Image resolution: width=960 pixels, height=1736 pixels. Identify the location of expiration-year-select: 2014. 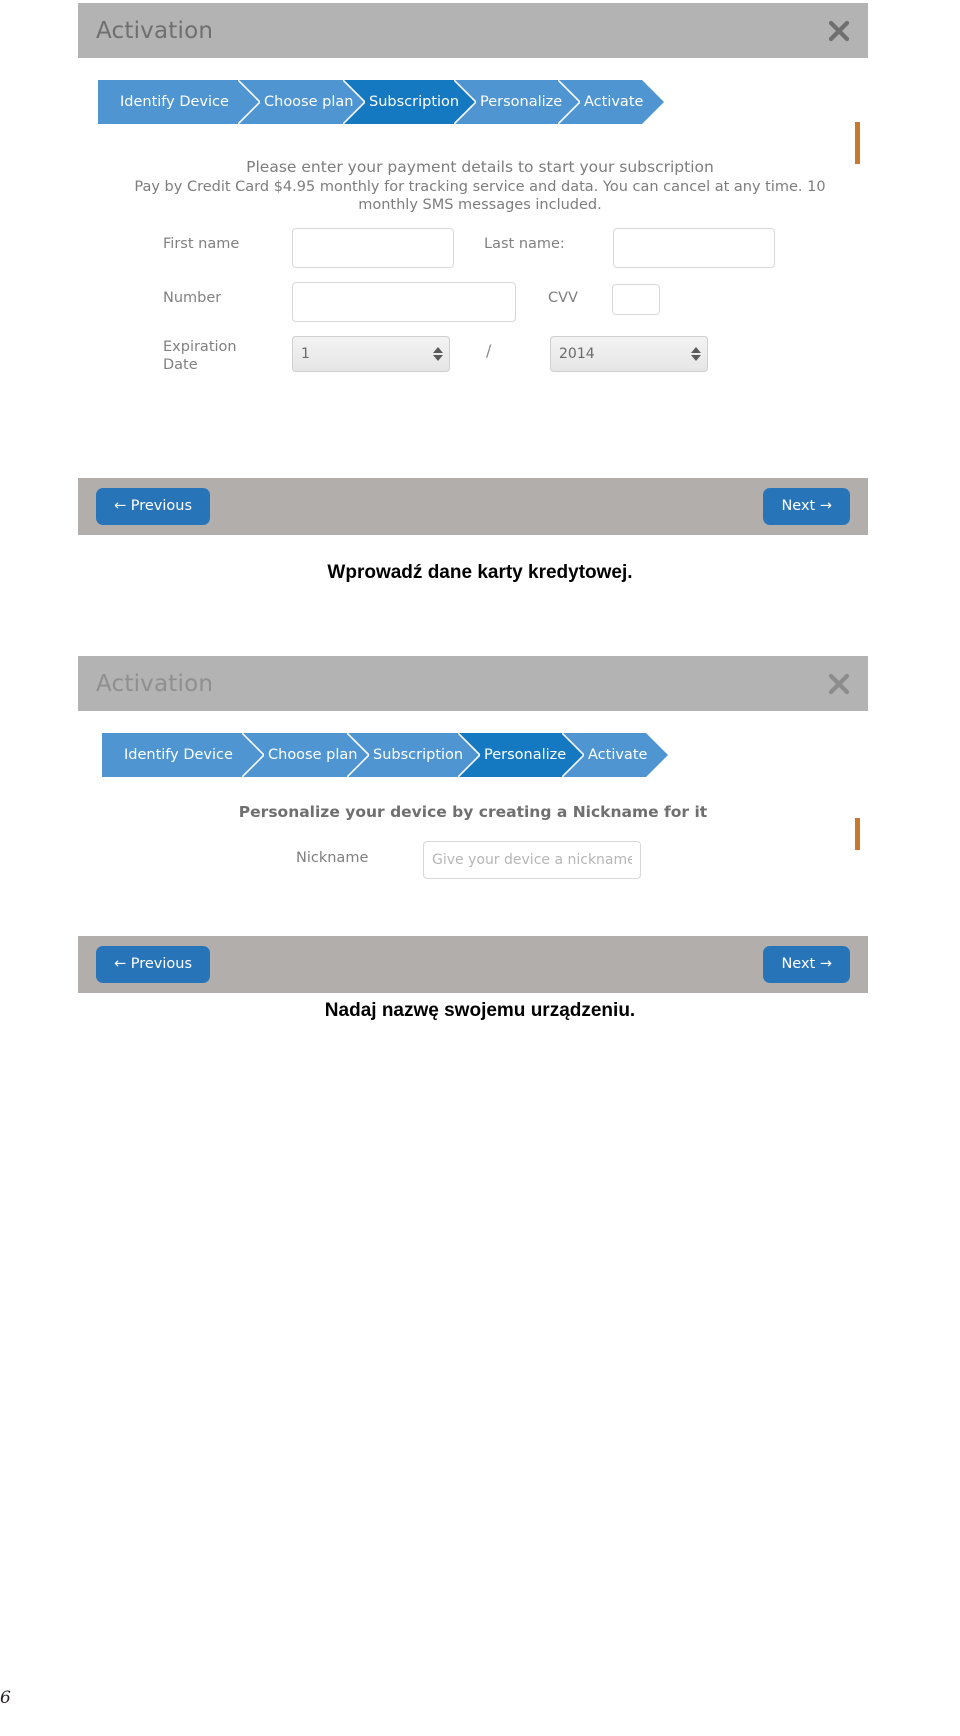
(629, 354).